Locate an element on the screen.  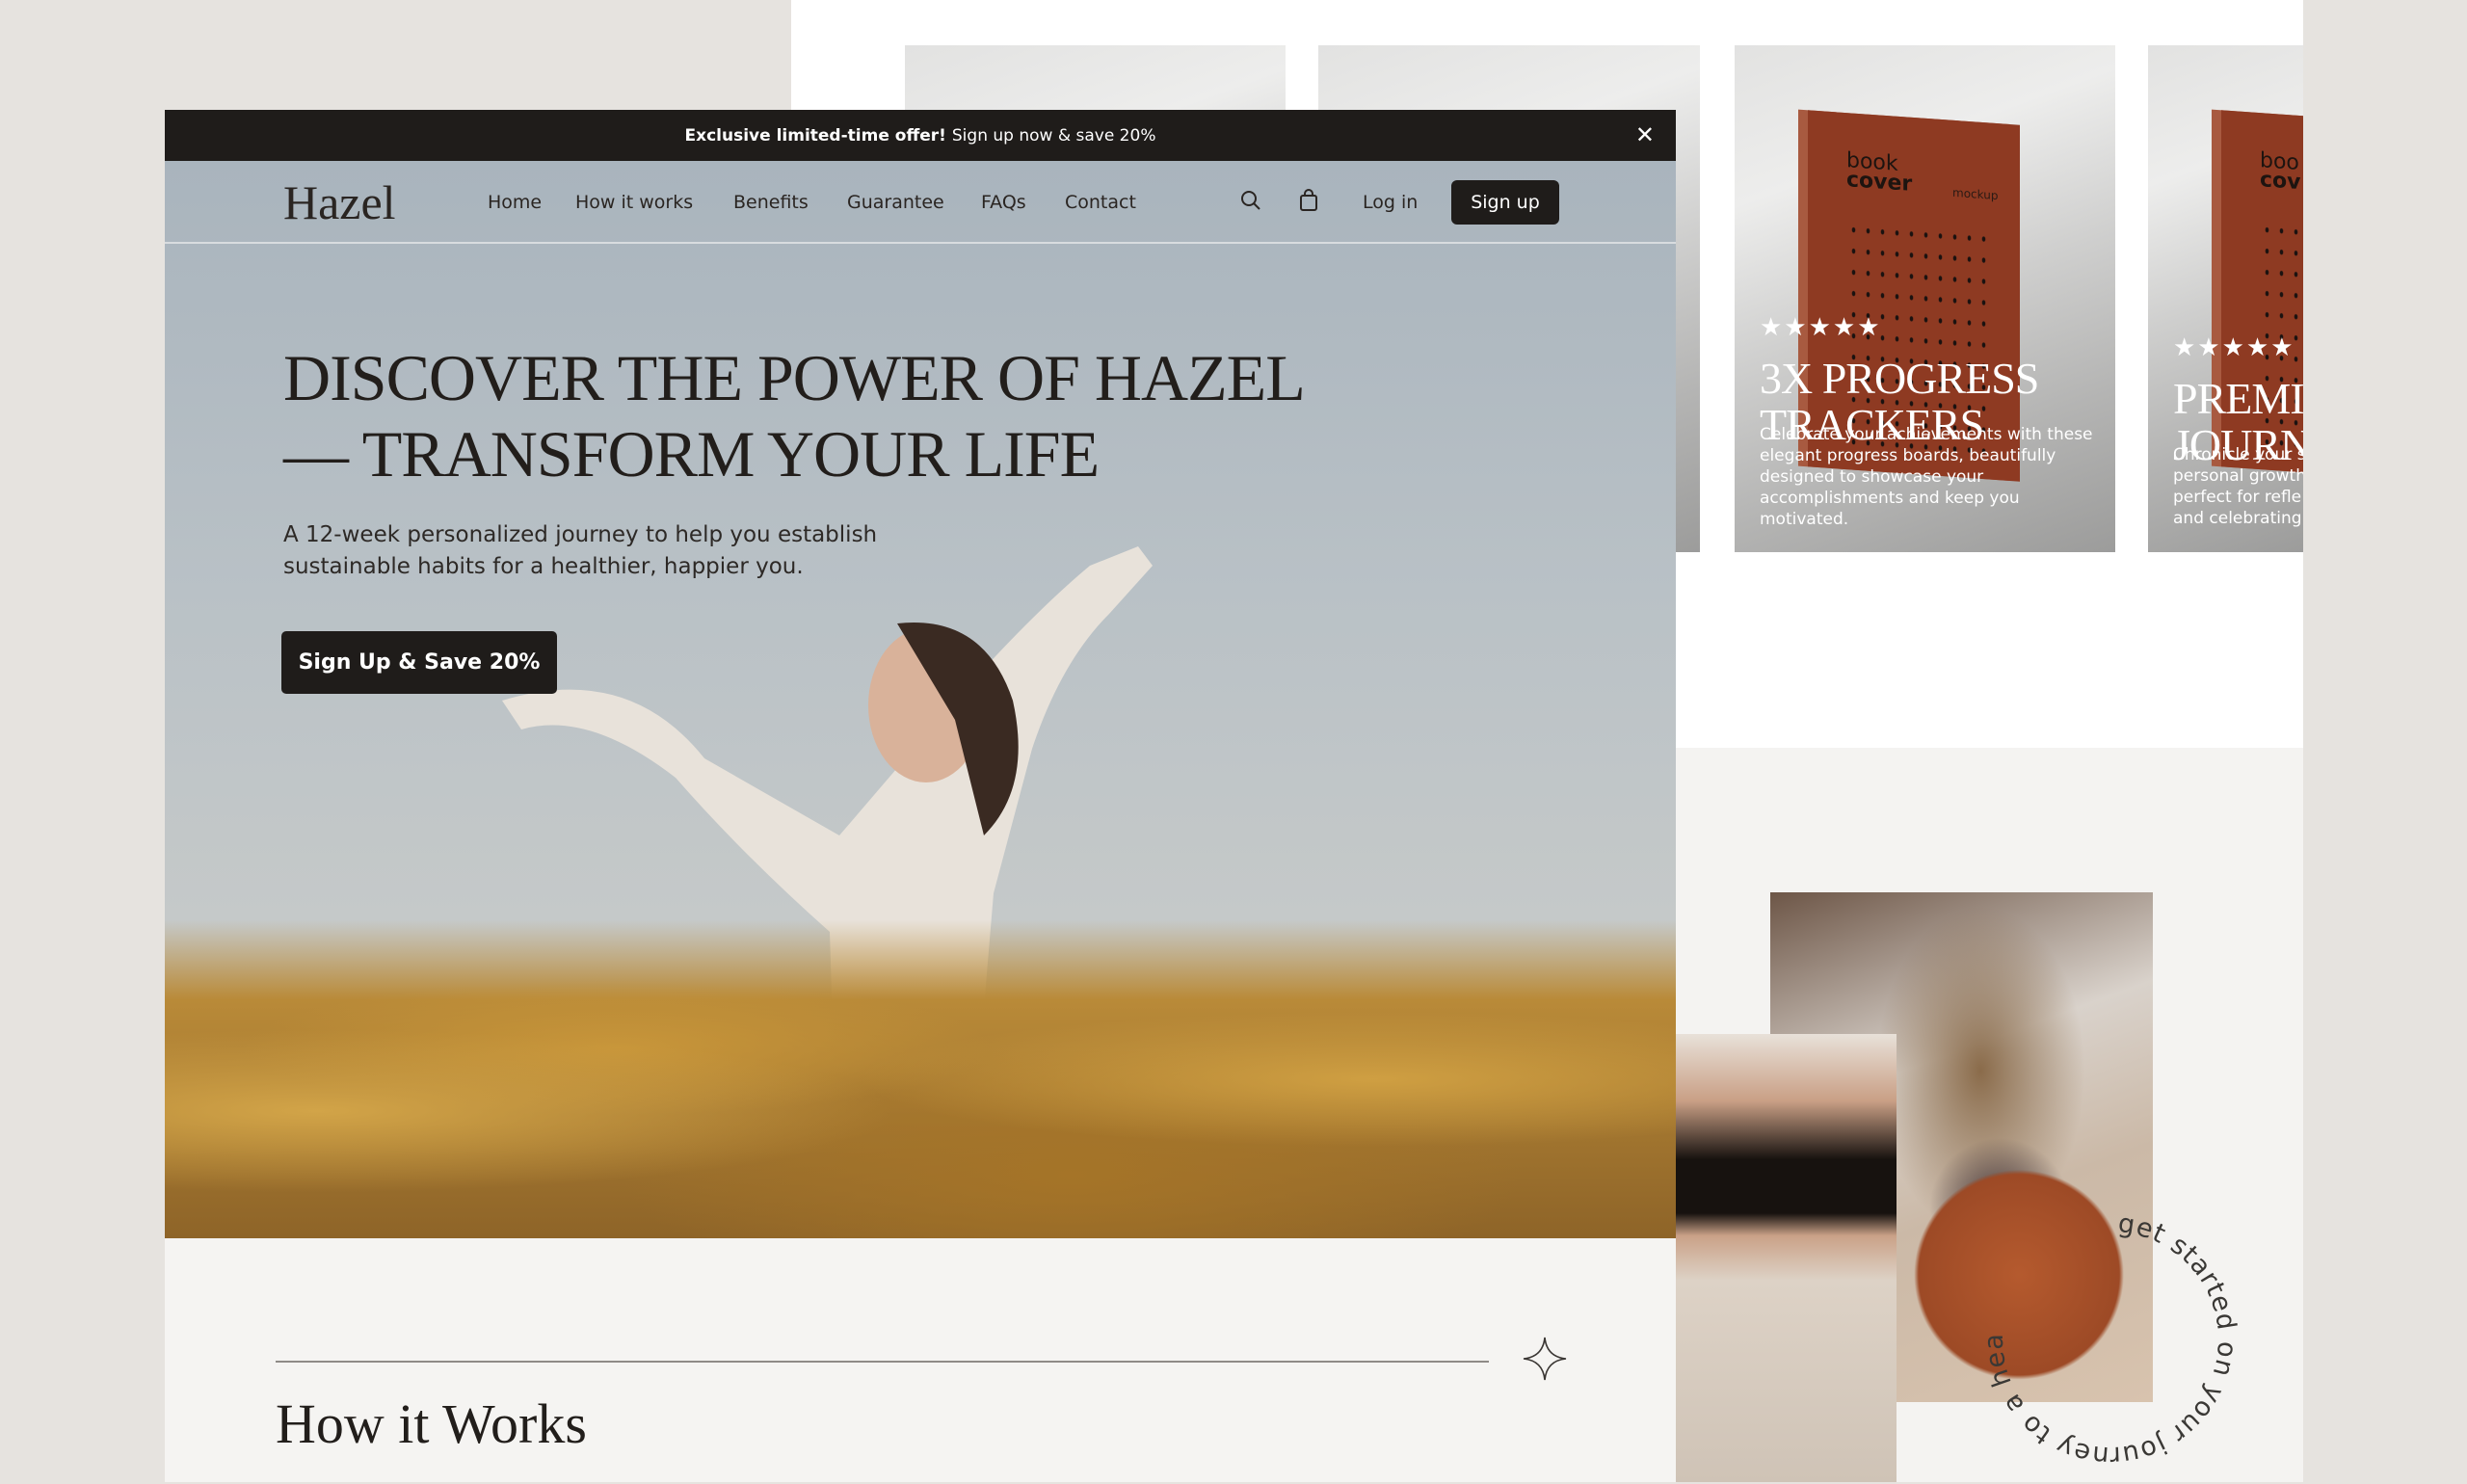
nav-guarantee: Guarantee is located at coordinates (895, 202).